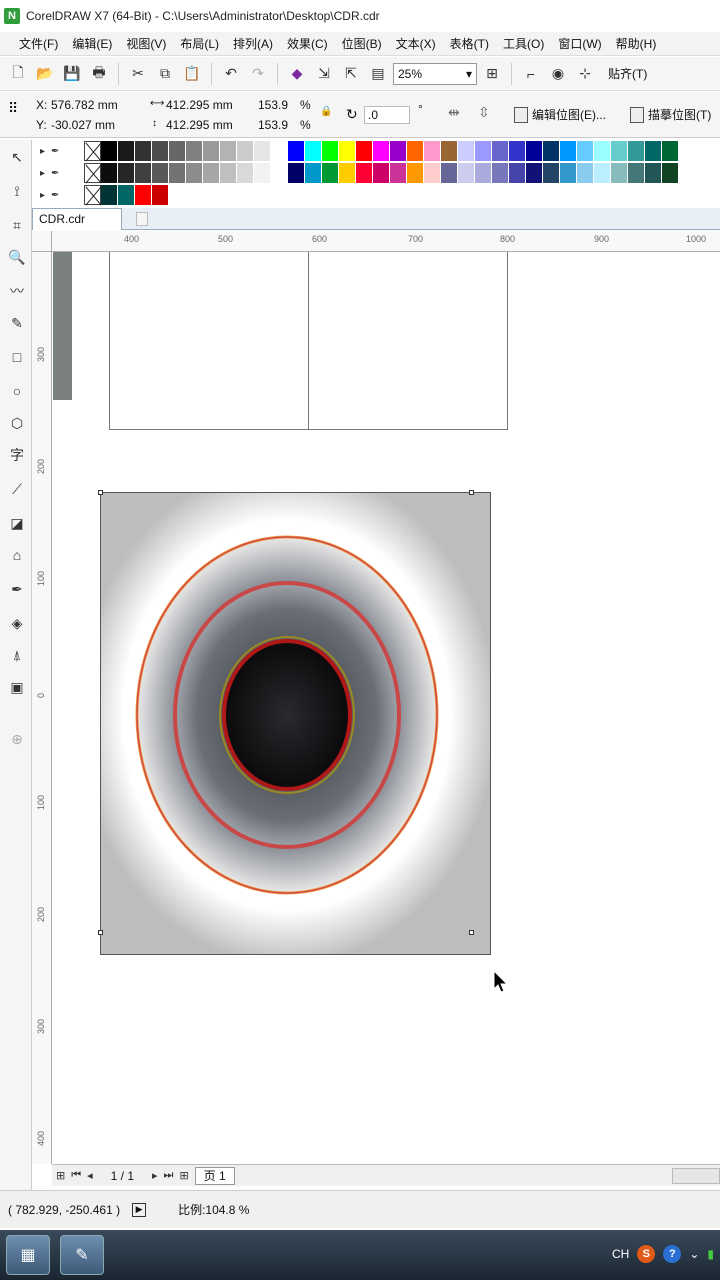 Image resolution: width=720 pixels, height=1280 pixels. Describe the element at coordinates (17, 323) in the screenshot. I see `artistic-media-icon: ✎` at that location.